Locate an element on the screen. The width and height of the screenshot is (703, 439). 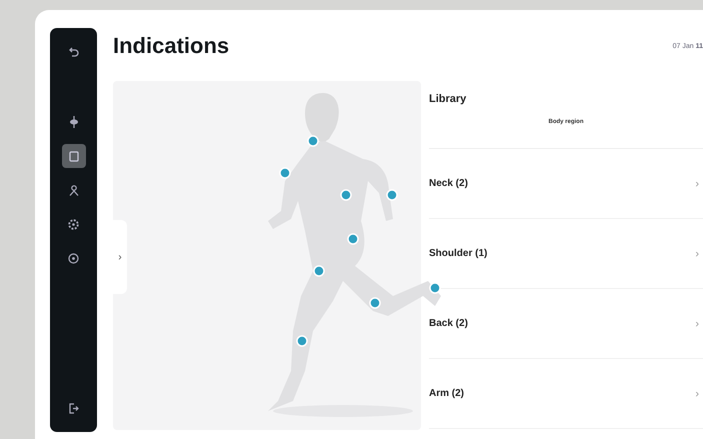
document-icon is located at coordinates (73, 156).